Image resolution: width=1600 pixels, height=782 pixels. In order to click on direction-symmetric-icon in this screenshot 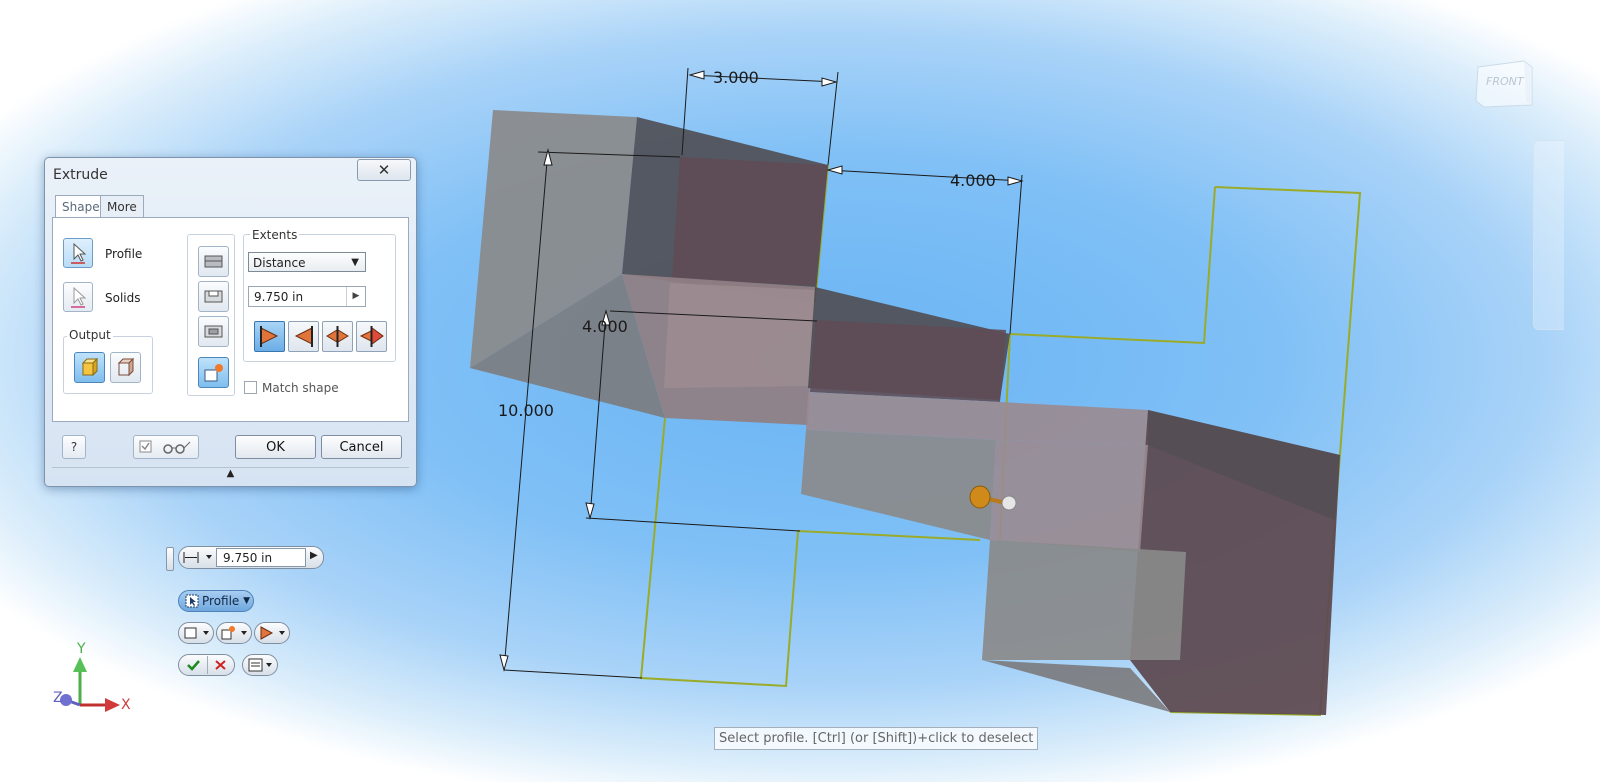, I will do `click(337, 336)`.